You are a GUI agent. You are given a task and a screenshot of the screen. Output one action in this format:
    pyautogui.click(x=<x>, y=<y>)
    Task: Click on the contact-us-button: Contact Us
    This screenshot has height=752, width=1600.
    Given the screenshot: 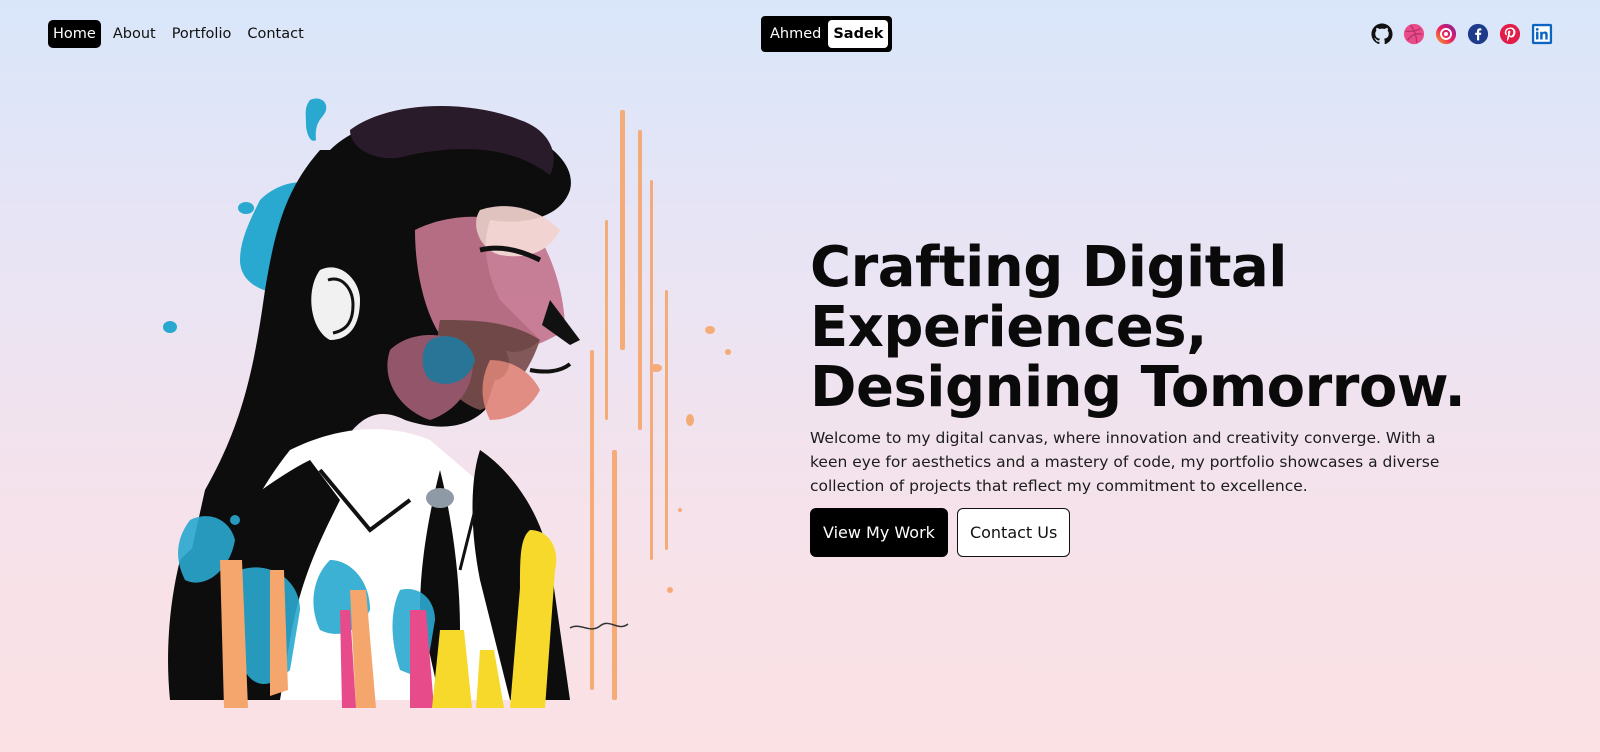 What is the action you would take?
    pyautogui.click(x=1013, y=532)
    